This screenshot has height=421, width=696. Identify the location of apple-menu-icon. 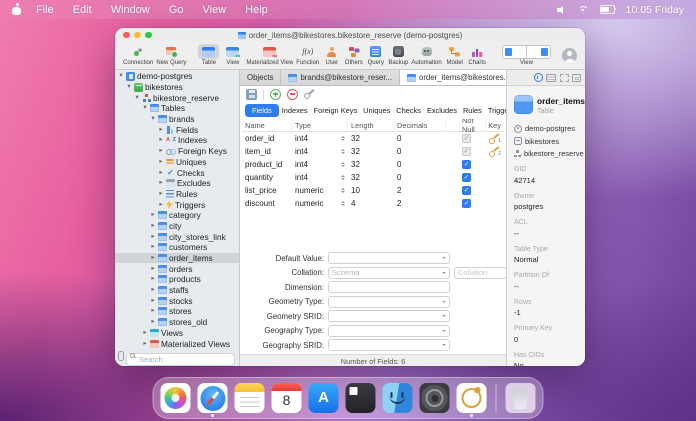
(16, 9).